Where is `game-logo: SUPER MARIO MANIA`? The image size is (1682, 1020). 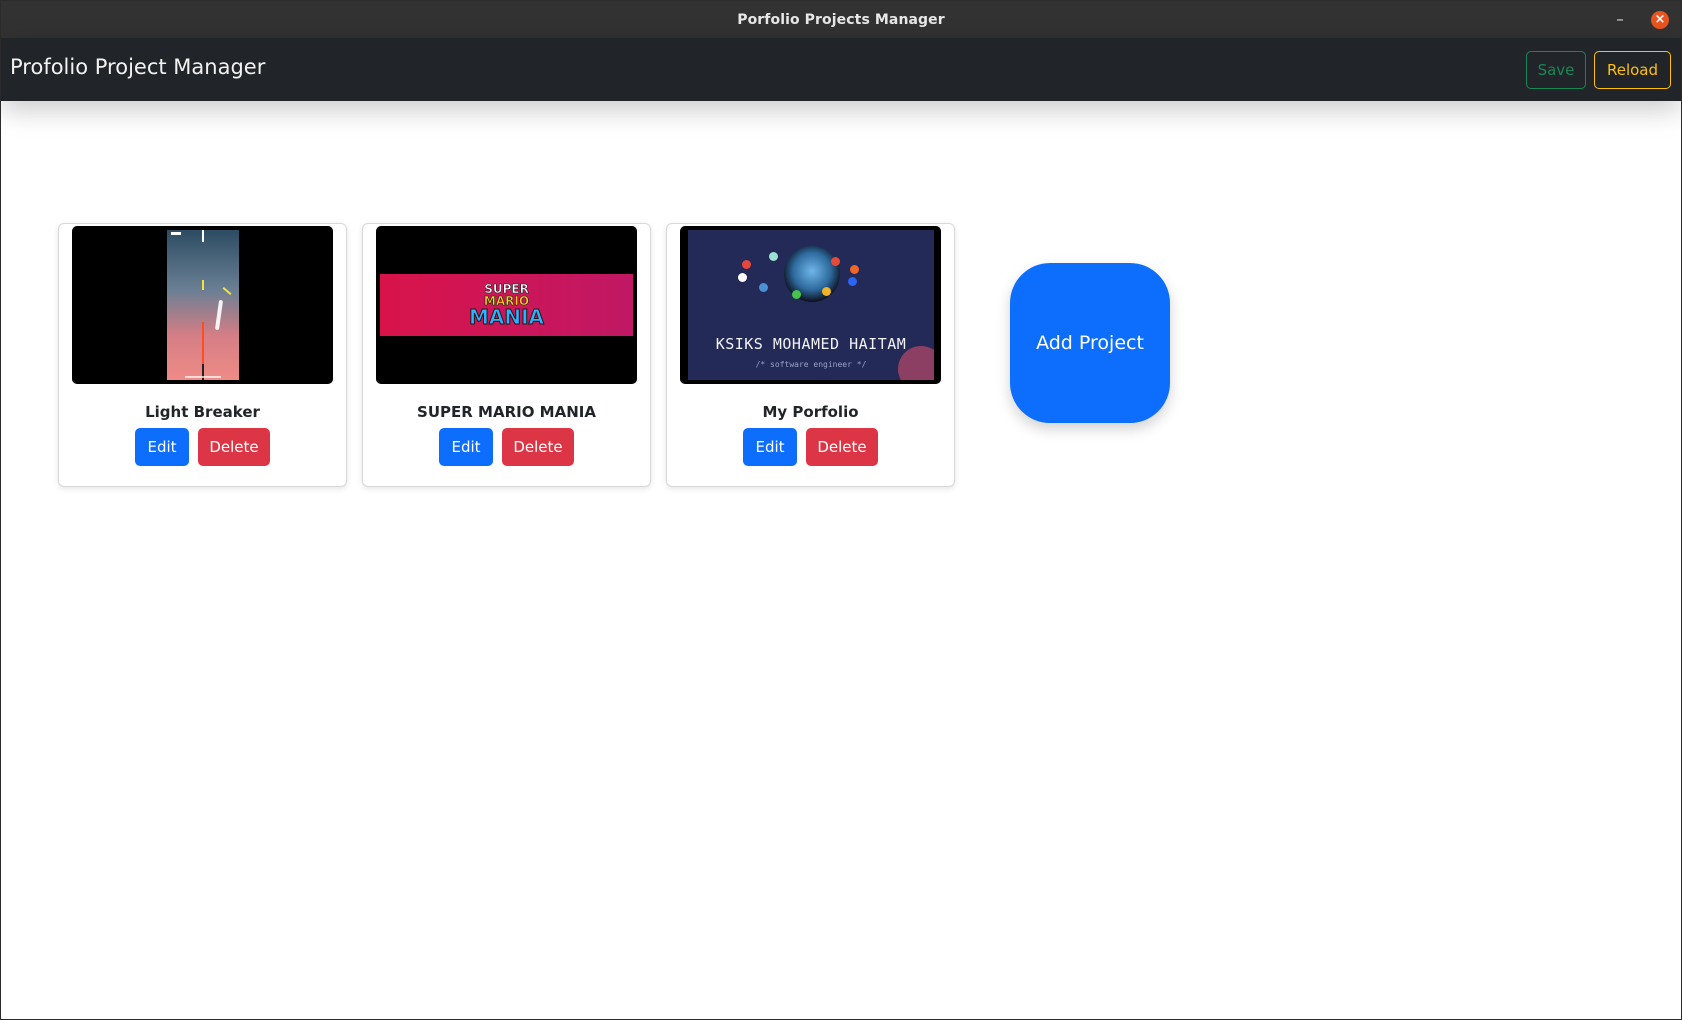 game-logo: SUPER MARIO MANIA is located at coordinates (506, 305).